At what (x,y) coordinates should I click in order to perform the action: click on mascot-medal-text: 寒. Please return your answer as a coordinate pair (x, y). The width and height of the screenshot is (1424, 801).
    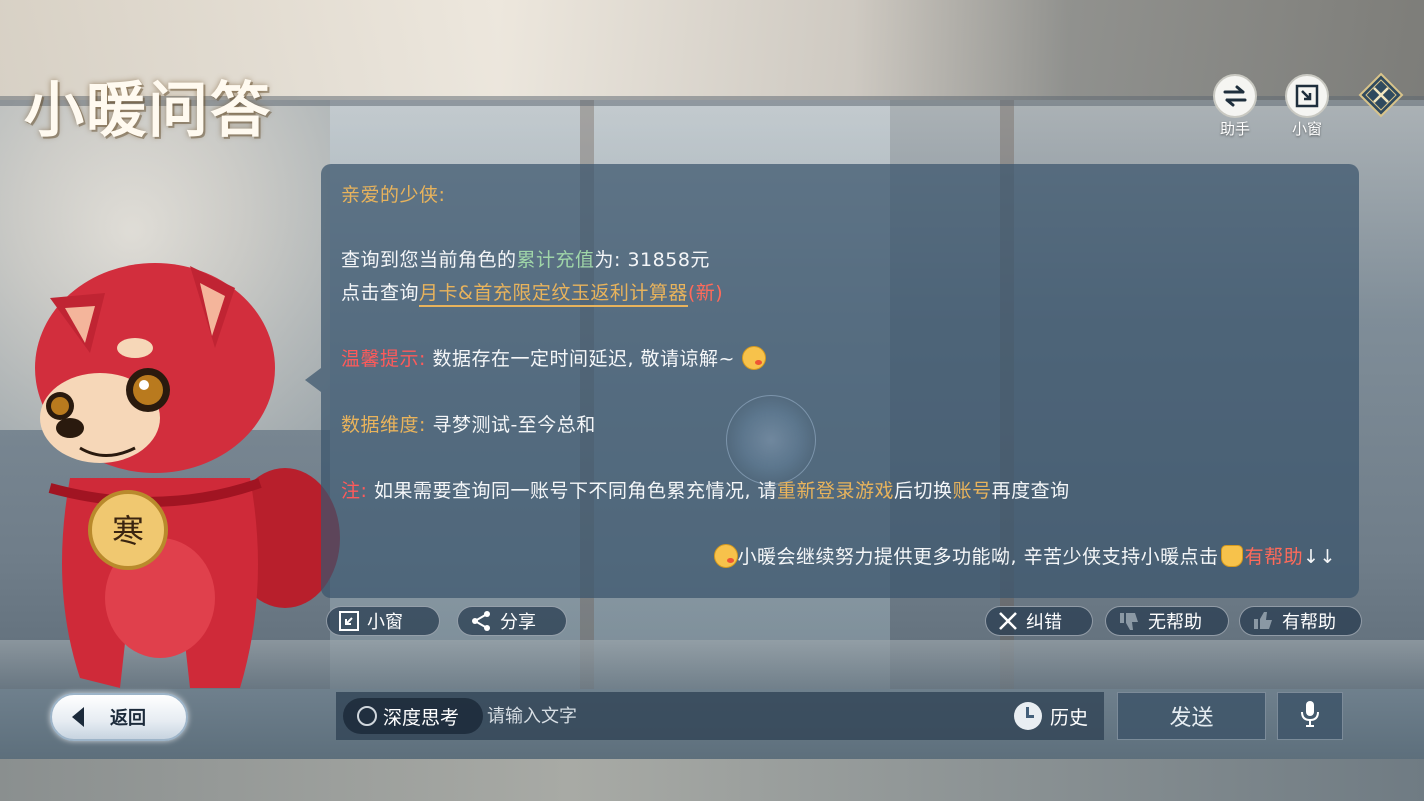
    Looking at the image, I should click on (128, 531).